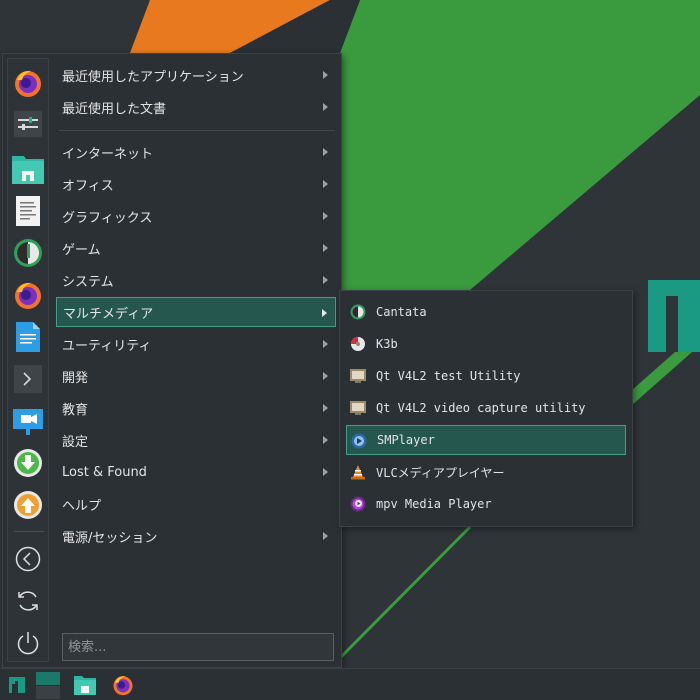 The image size is (700, 700). I want to click on app-qt-v4l2-video-capture: Qt V4L2 video capture utility, so click(486, 408).